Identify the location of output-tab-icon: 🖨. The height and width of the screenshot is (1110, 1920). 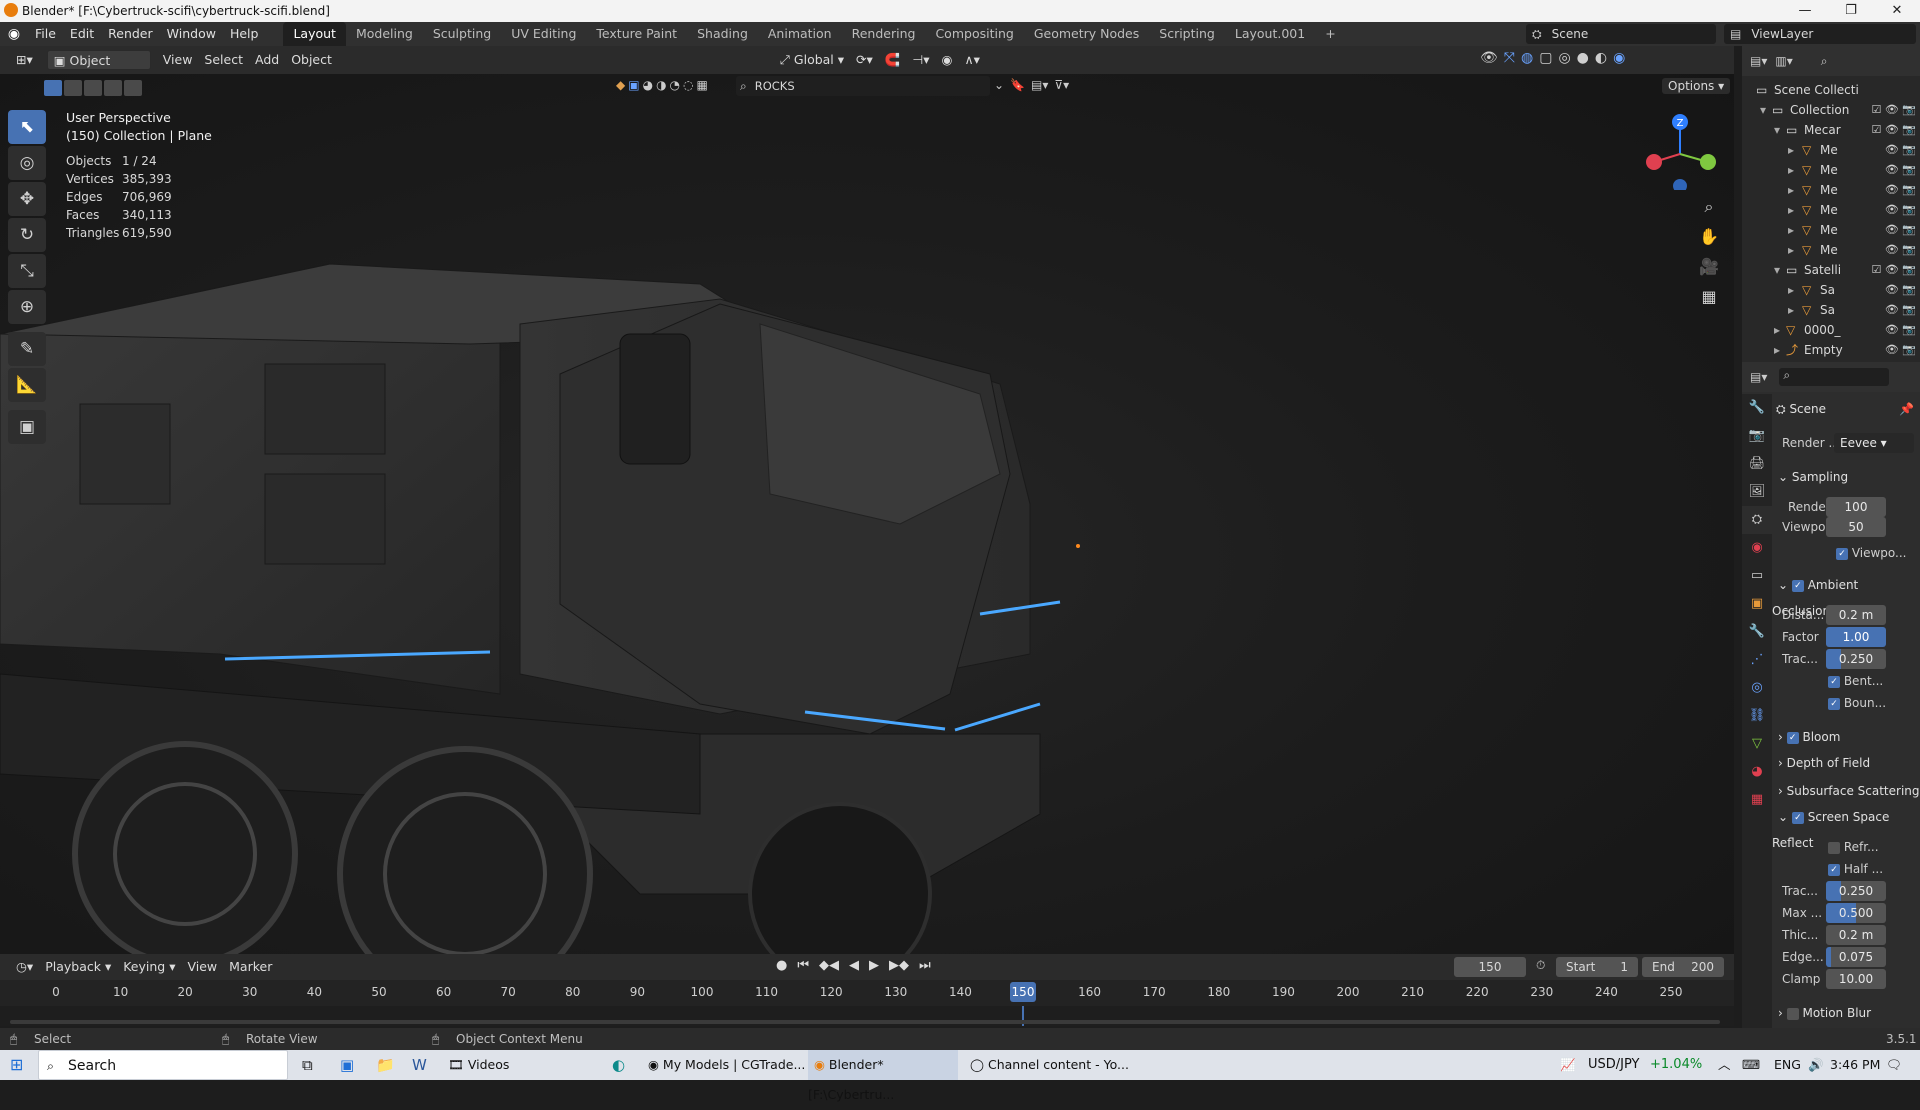
(1757, 464).